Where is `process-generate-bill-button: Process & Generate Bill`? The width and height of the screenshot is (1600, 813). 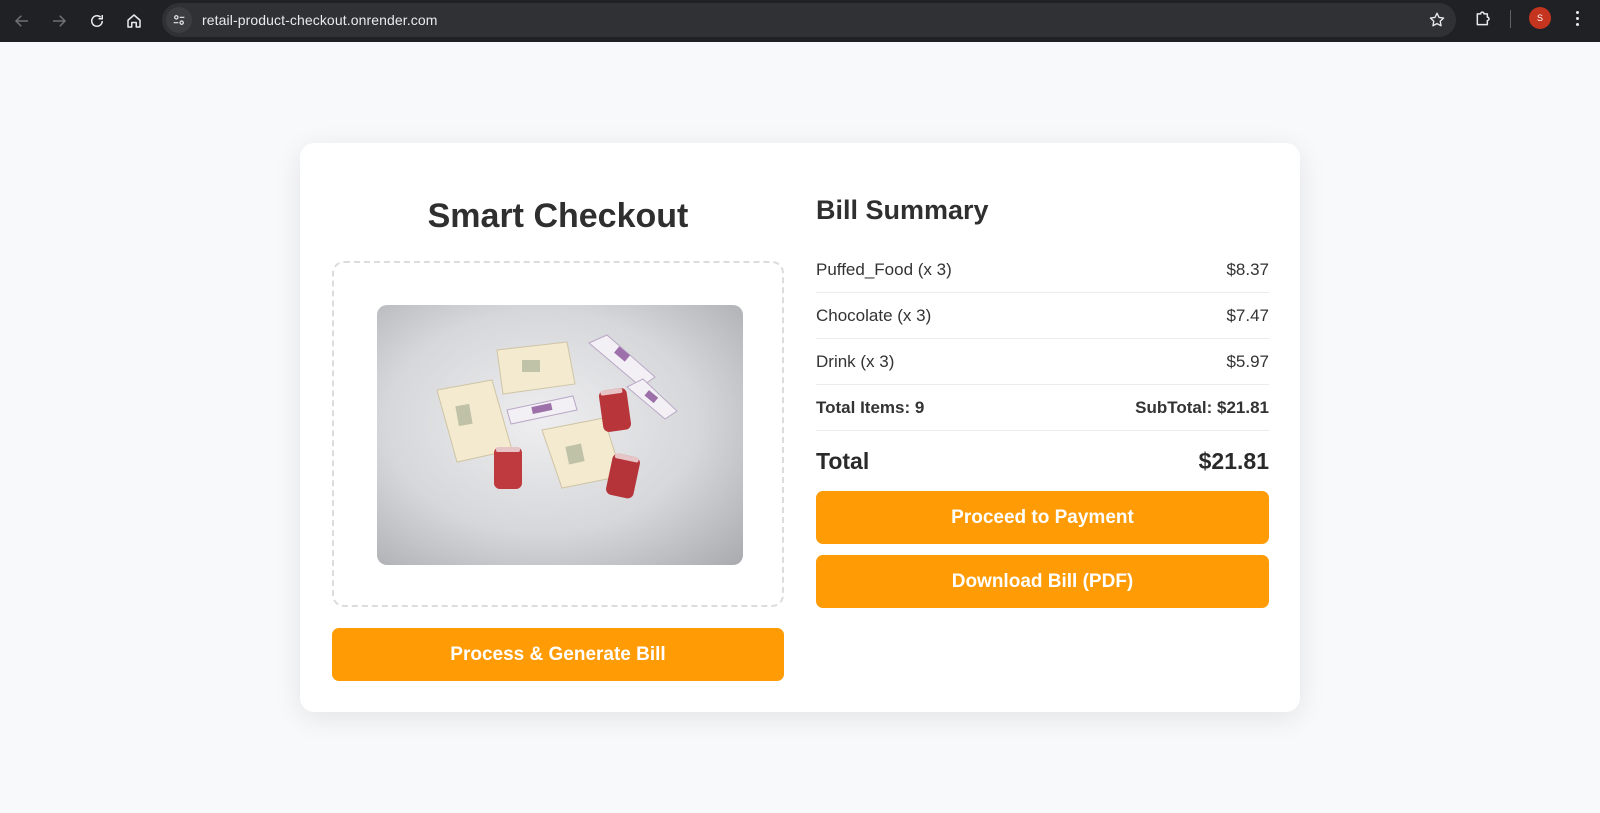 process-generate-bill-button: Process & Generate Bill is located at coordinates (558, 654).